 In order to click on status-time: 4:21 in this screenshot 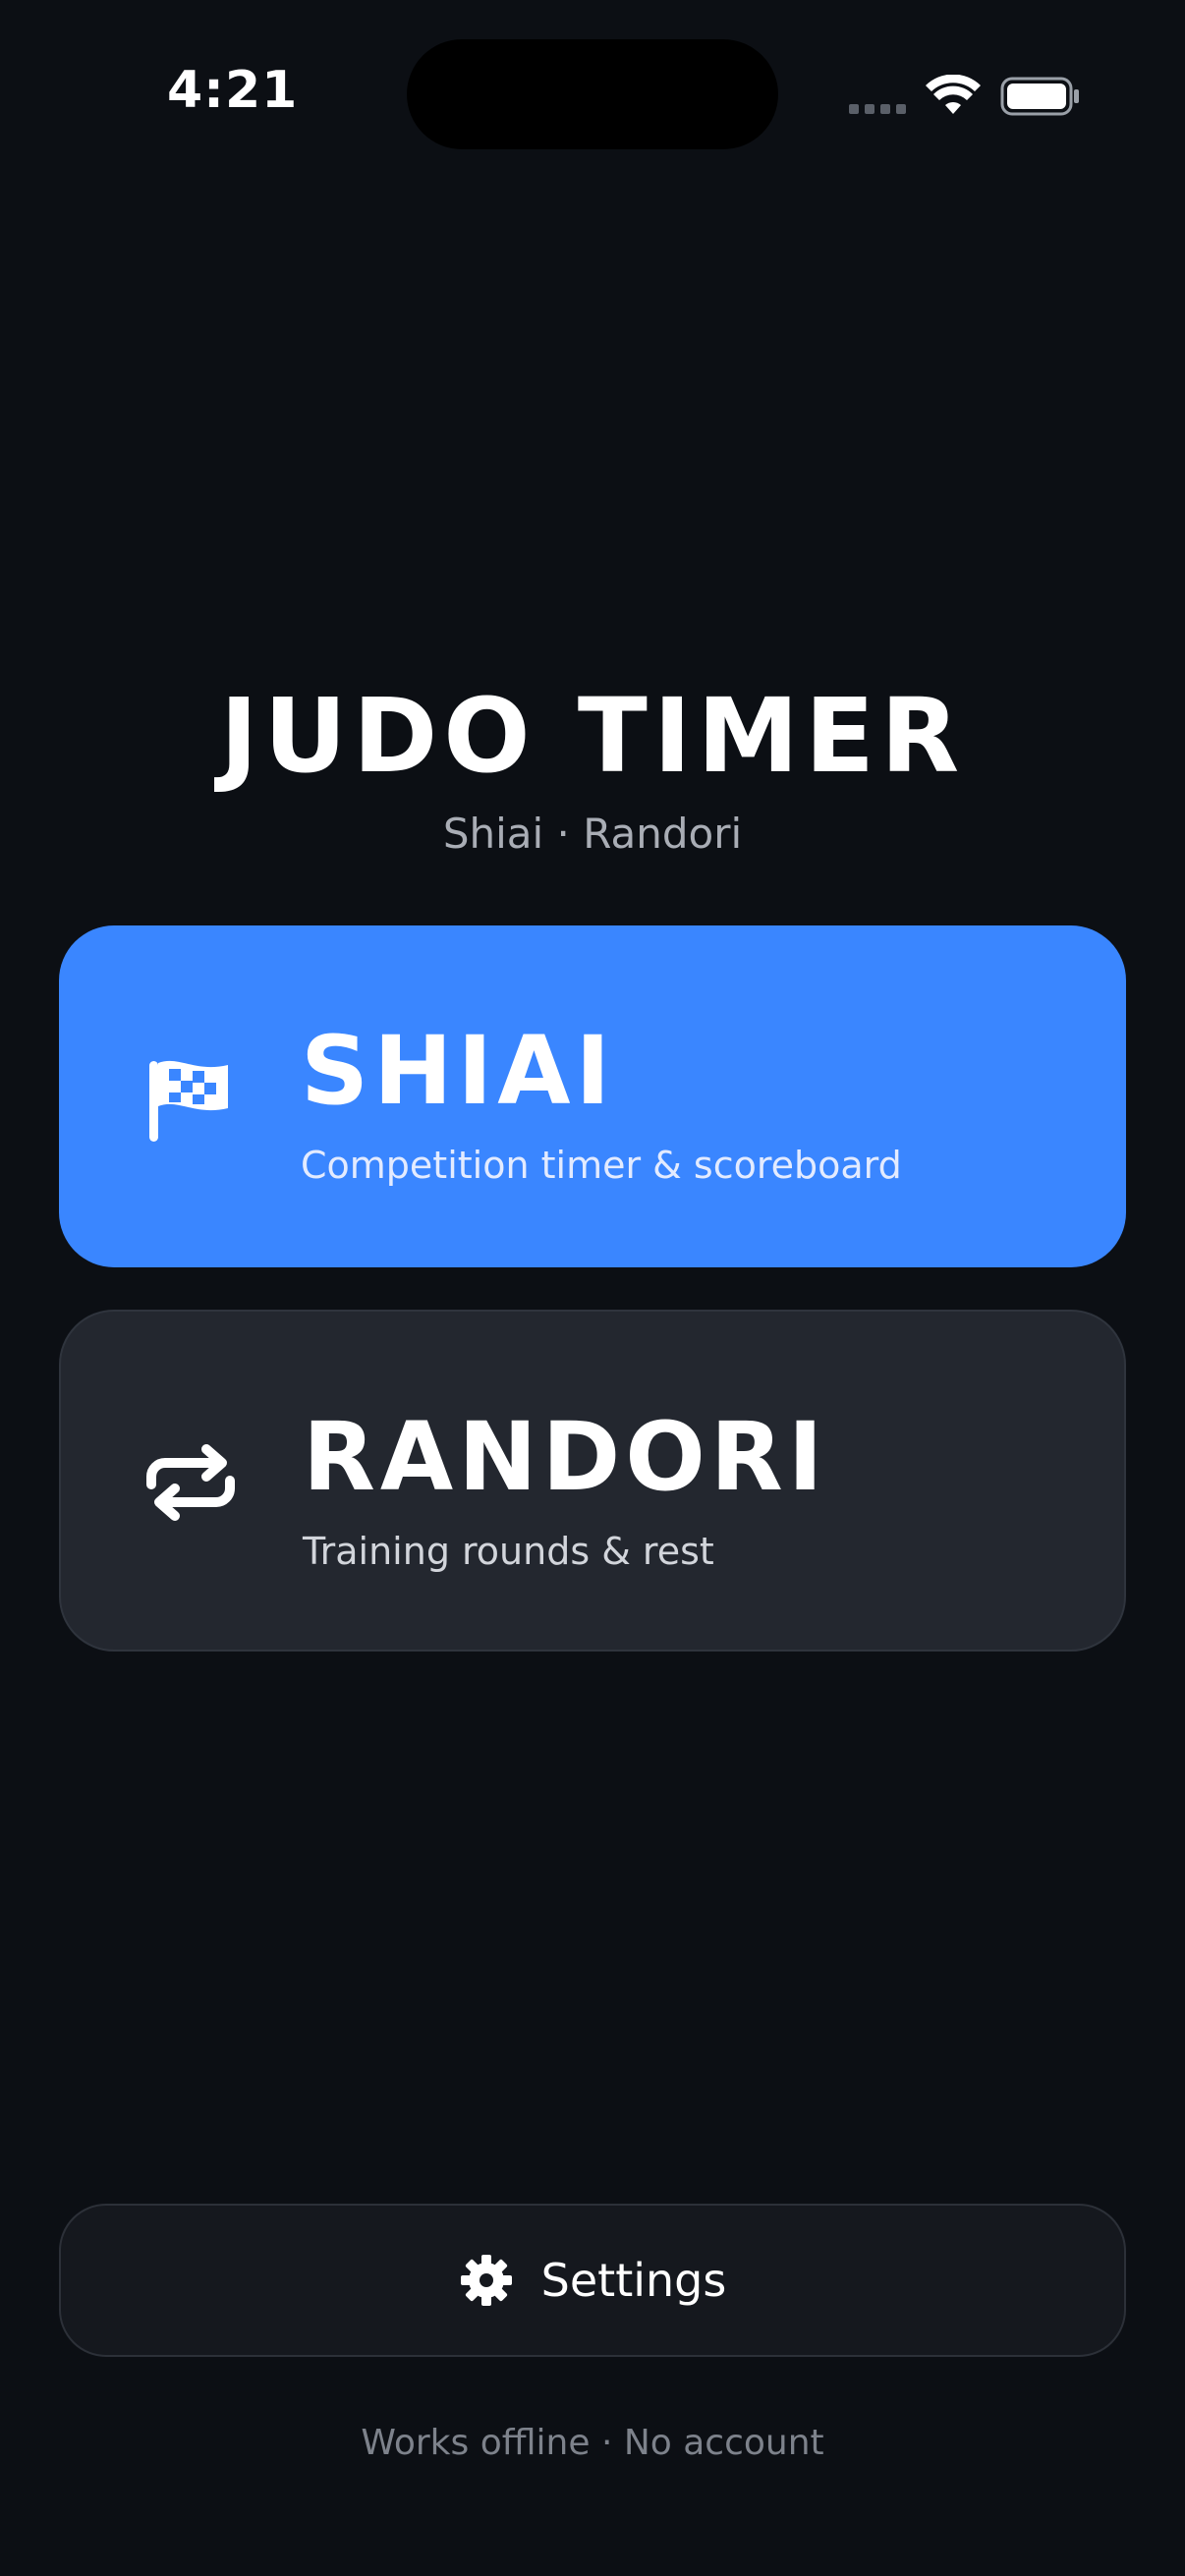, I will do `click(233, 90)`.